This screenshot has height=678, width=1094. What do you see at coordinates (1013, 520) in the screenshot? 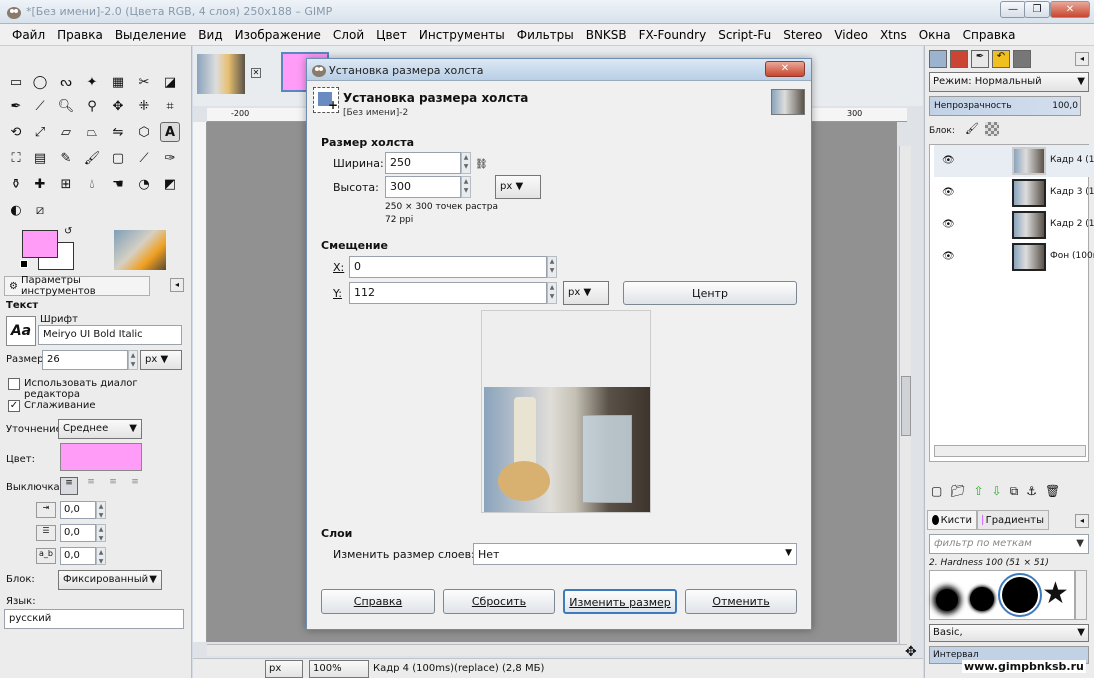
I see `tab-gradients: Градиенты` at bounding box center [1013, 520].